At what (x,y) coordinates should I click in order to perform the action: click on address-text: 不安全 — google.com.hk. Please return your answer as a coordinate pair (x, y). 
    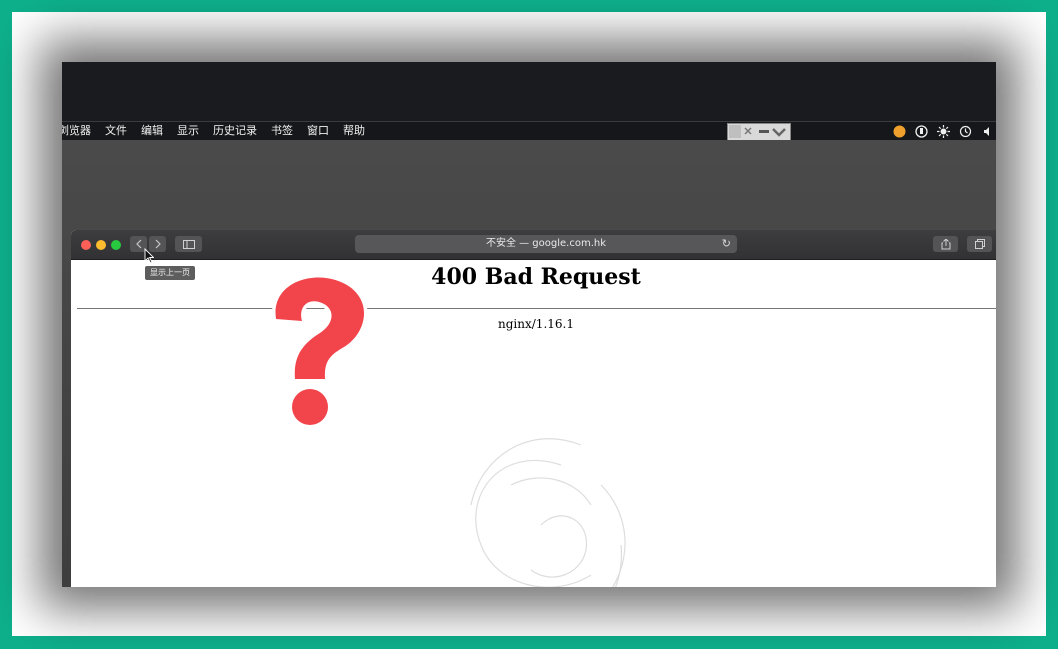
    Looking at the image, I should click on (546, 243).